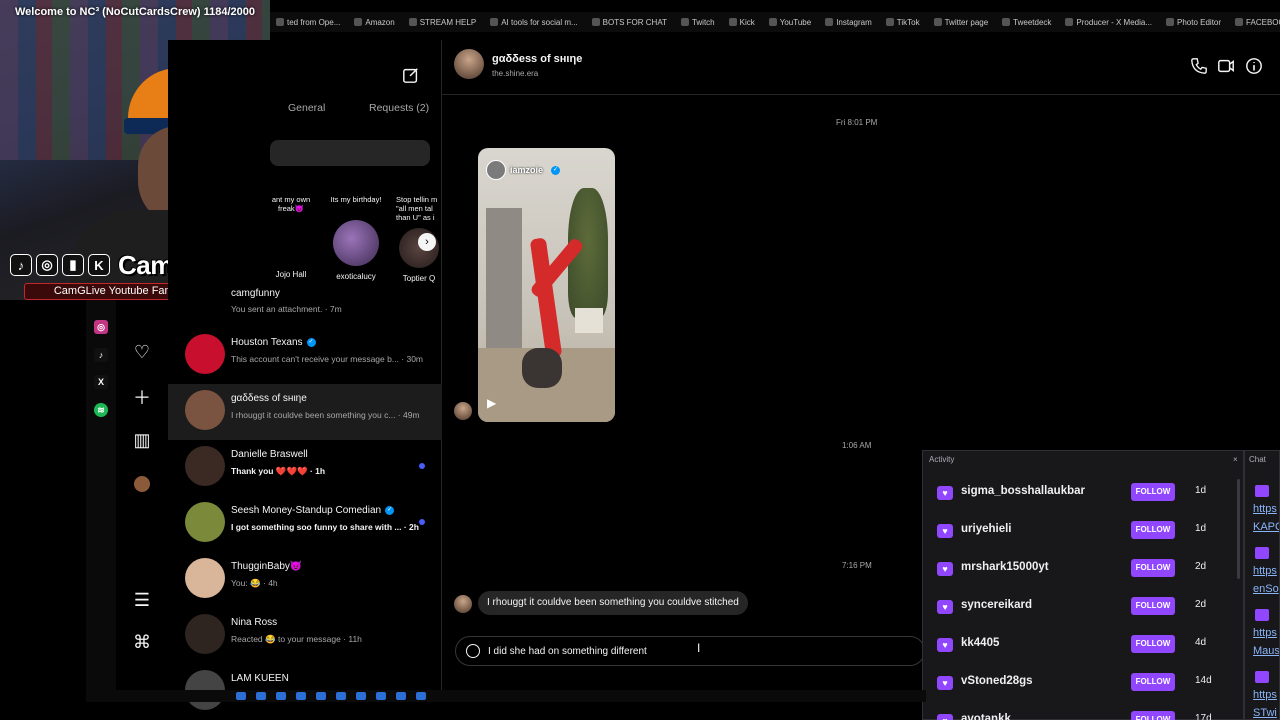 The width and height of the screenshot is (1280, 720). What do you see at coordinates (142, 600) in the screenshot?
I see `menu-icon: ☰` at bounding box center [142, 600].